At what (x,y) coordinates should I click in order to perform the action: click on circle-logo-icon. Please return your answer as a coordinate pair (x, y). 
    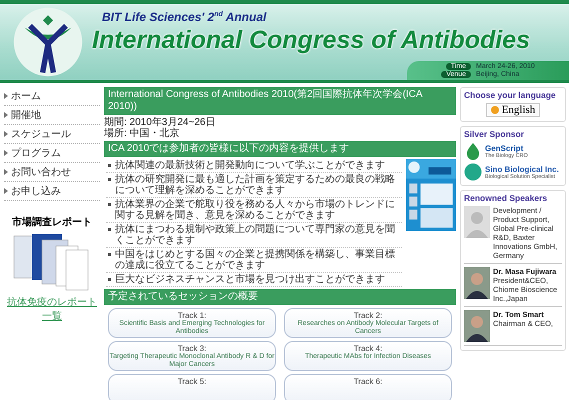
    Looking at the image, I should click on (473, 172).